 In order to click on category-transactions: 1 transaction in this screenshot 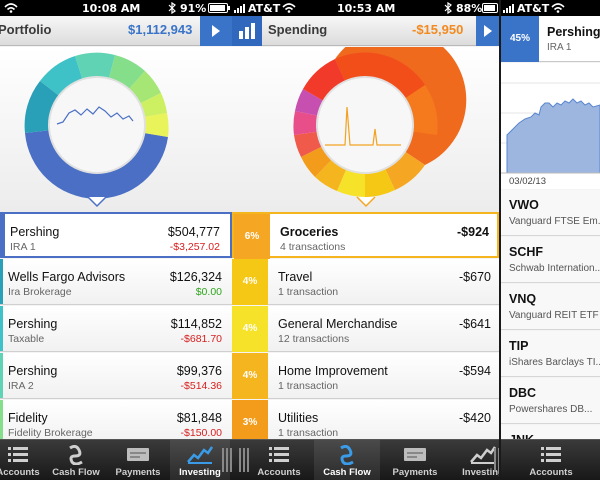, I will do `click(308, 386)`.